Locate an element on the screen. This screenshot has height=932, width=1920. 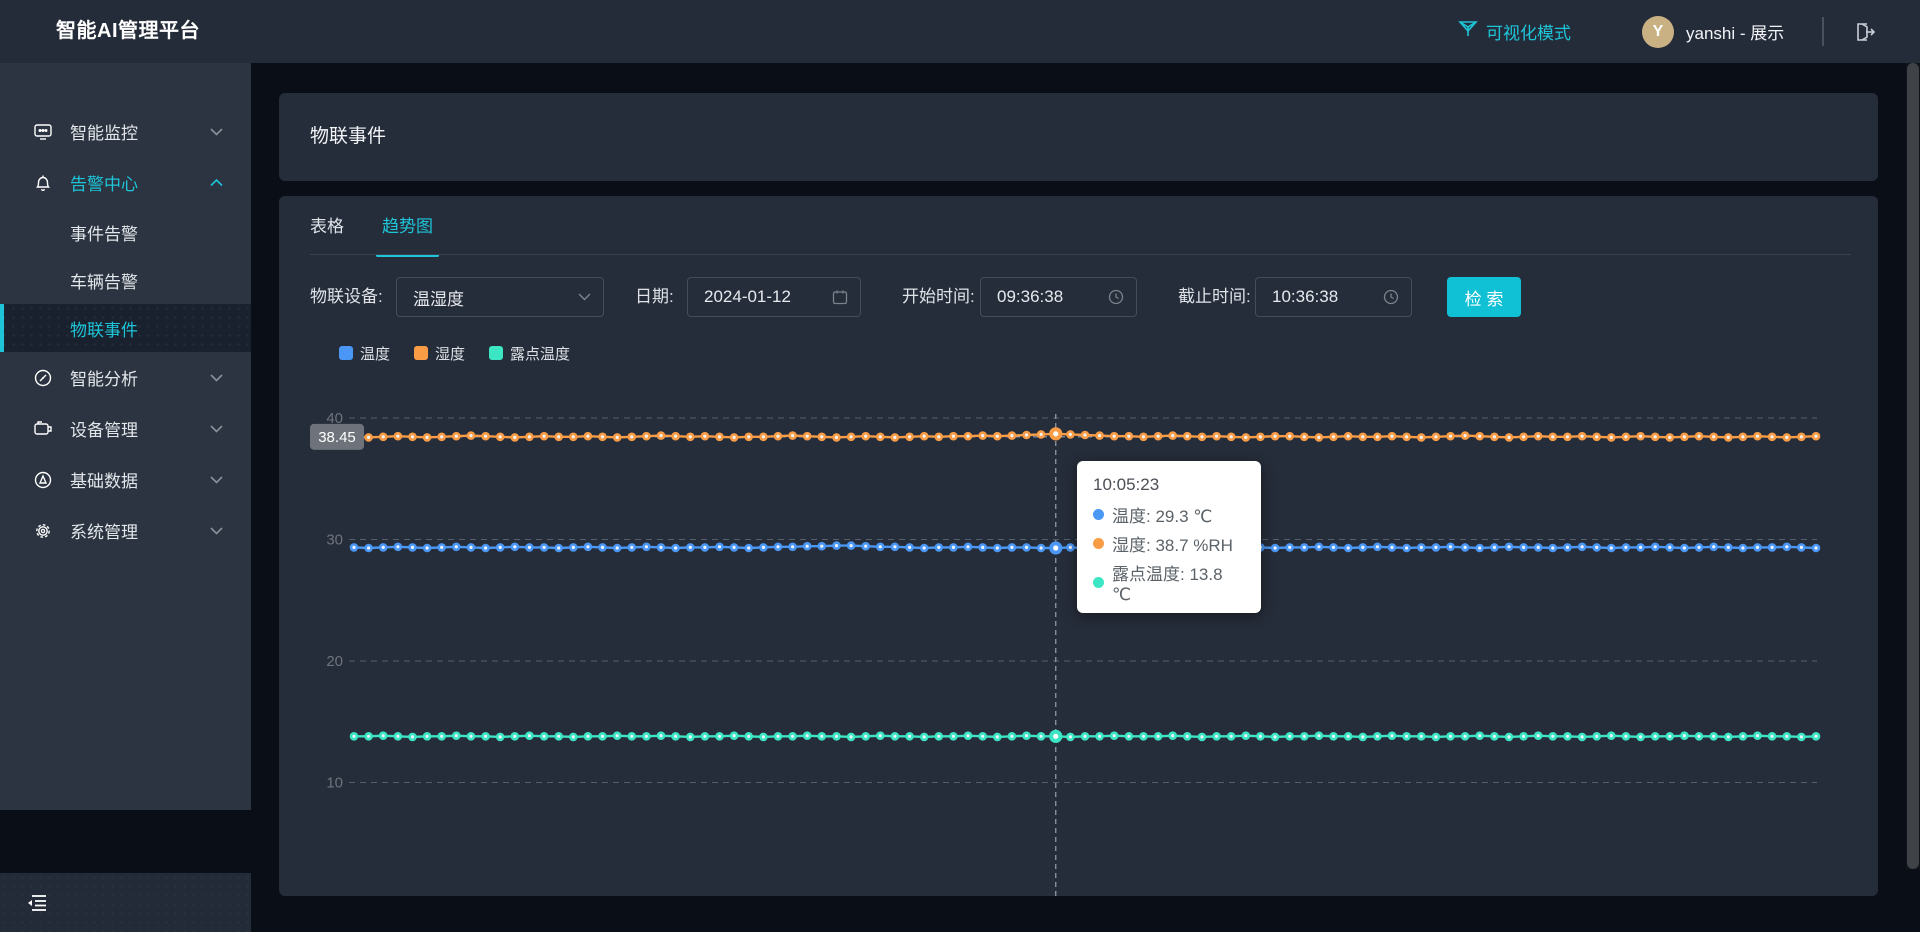
sidebar-item-vehicle-alerts: 车辆告警 is located at coordinates (125, 280).